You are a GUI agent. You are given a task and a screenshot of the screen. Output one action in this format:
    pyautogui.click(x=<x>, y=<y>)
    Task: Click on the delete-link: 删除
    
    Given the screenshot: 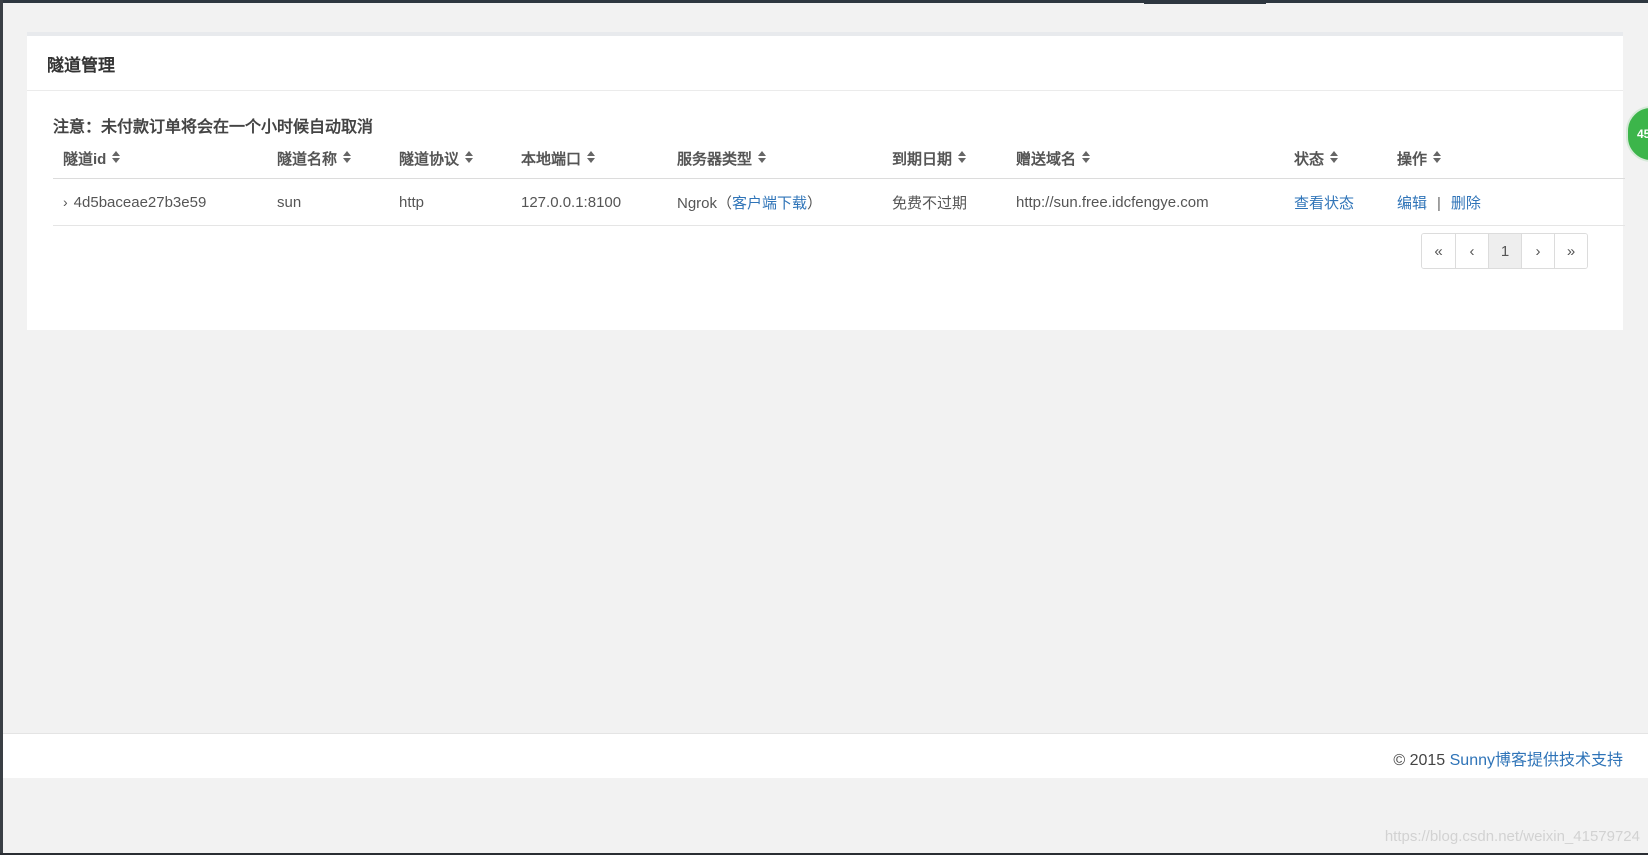 What is the action you would take?
    pyautogui.click(x=1466, y=203)
    